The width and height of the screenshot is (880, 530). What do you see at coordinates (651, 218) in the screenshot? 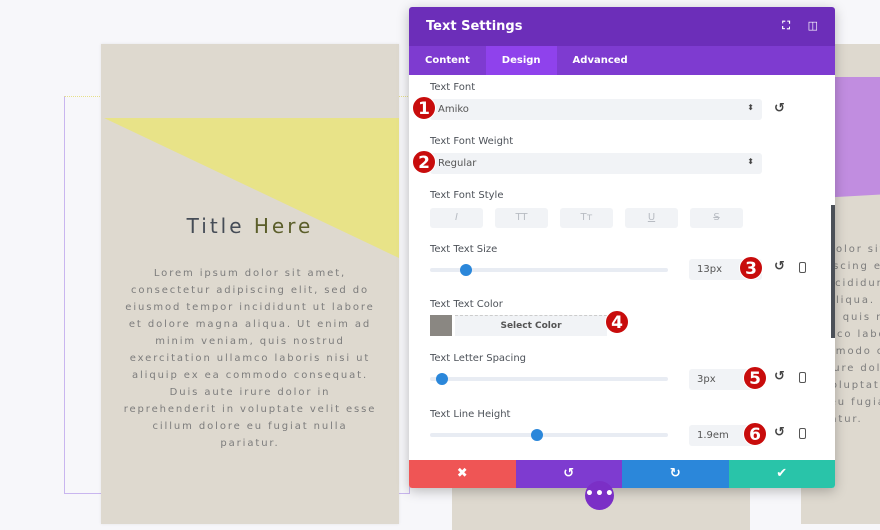
I see `underline-button: U` at bounding box center [651, 218].